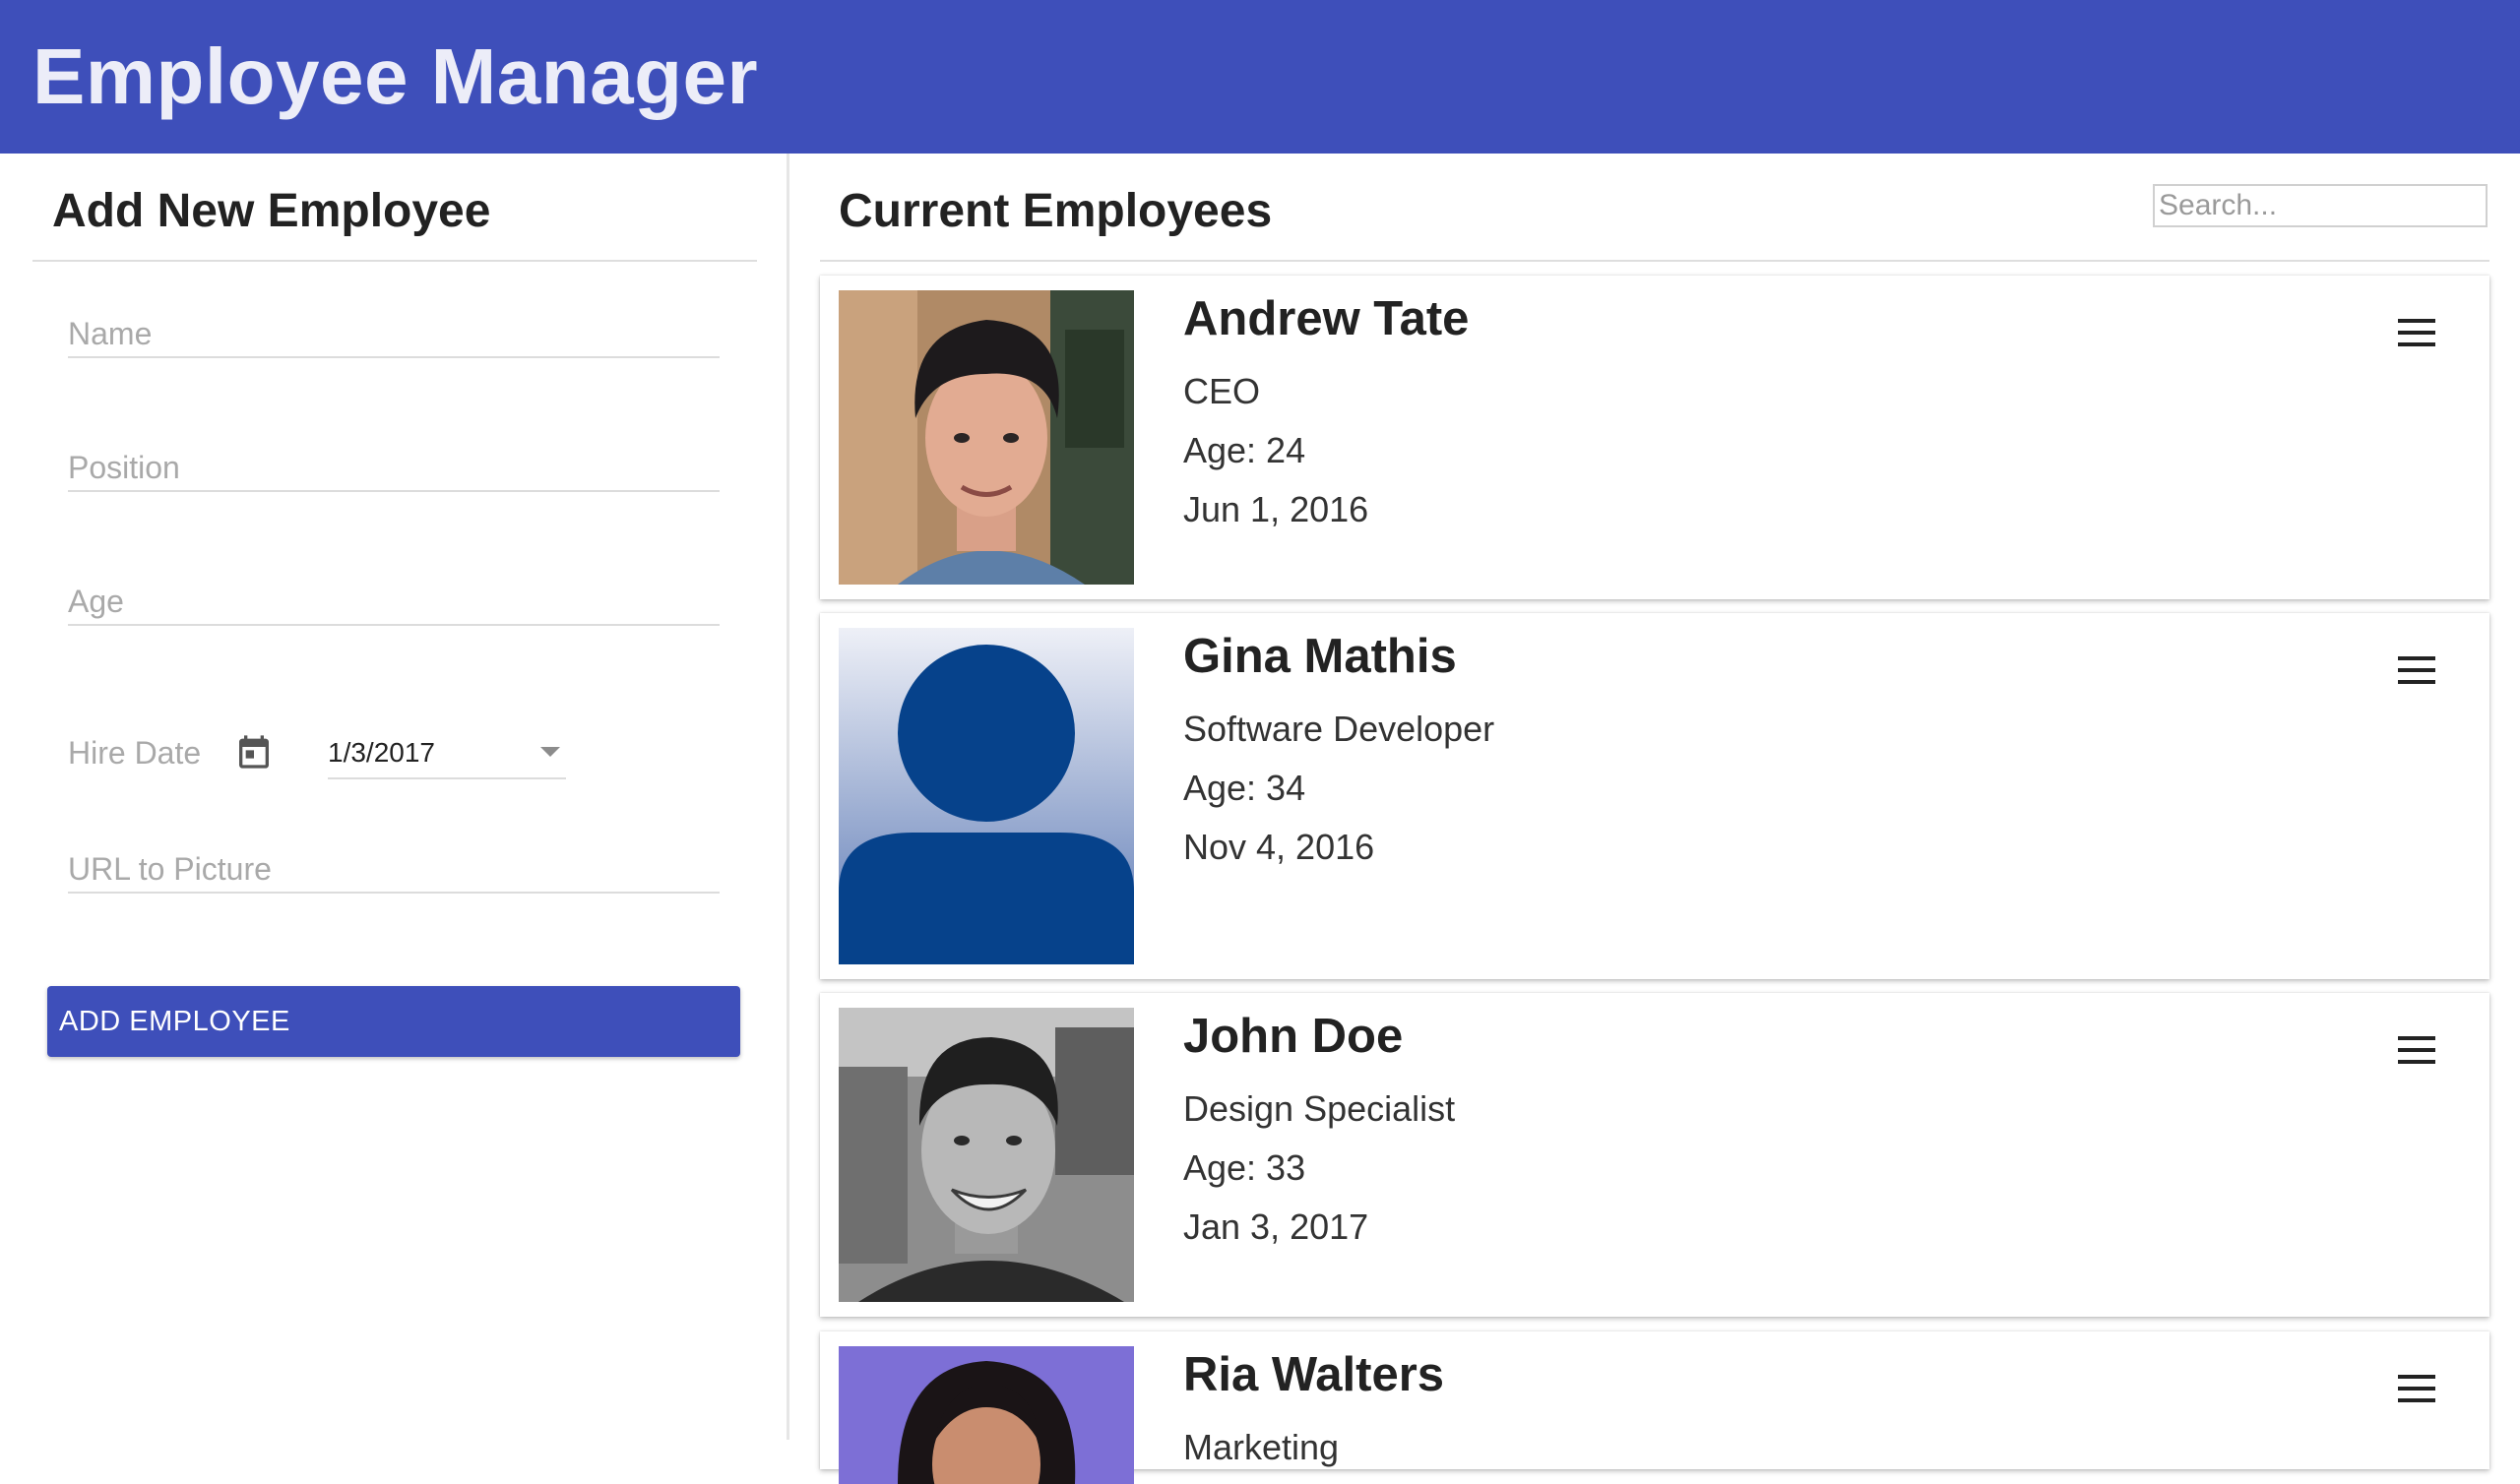 This screenshot has height=1484, width=2520. Describe the element at coordinates (254, 752) in the screenshot. I see `calendar-icon` at that location.